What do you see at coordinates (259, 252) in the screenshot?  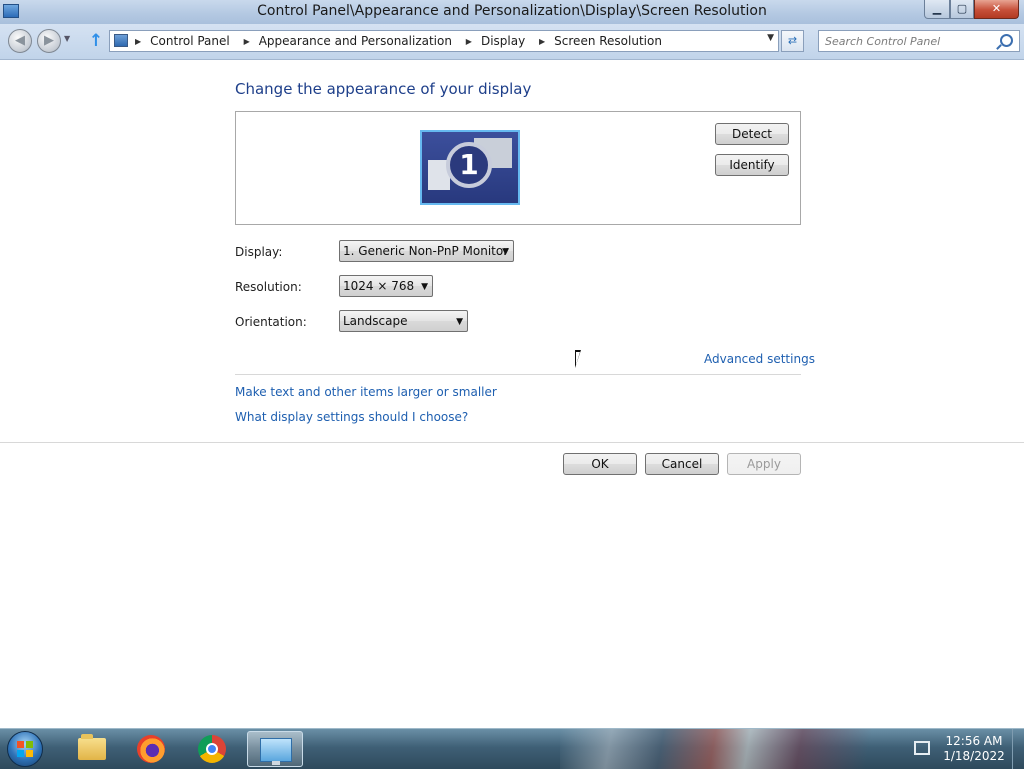 I see `display-label: Display:` at bounding box center [259, 252].